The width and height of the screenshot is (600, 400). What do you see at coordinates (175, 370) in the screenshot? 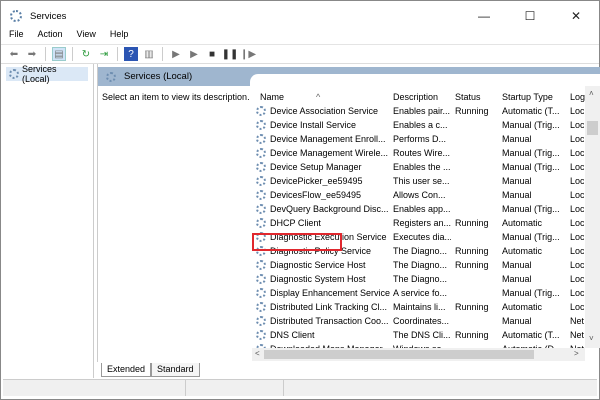
I see `tab-standard: Standard` at bounding box center [175, 370].